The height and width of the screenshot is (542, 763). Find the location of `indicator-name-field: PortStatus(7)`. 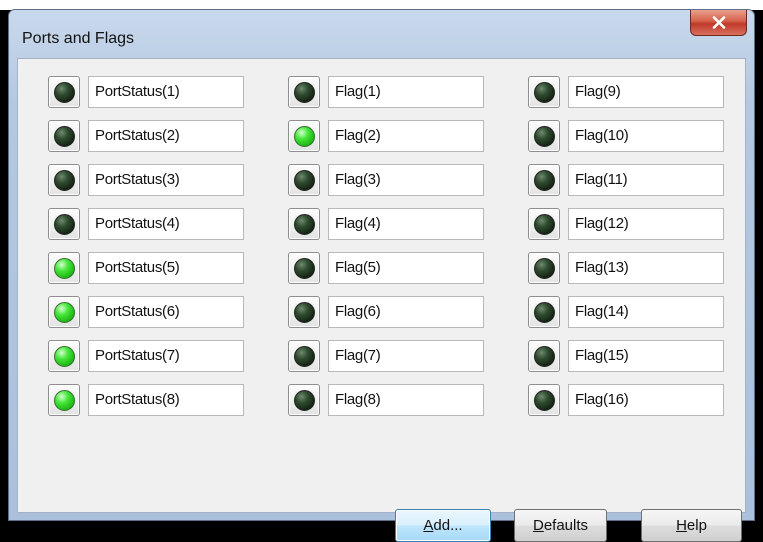

indicator-name-field: PortStatus(7) is located at coordinates (166, 356).